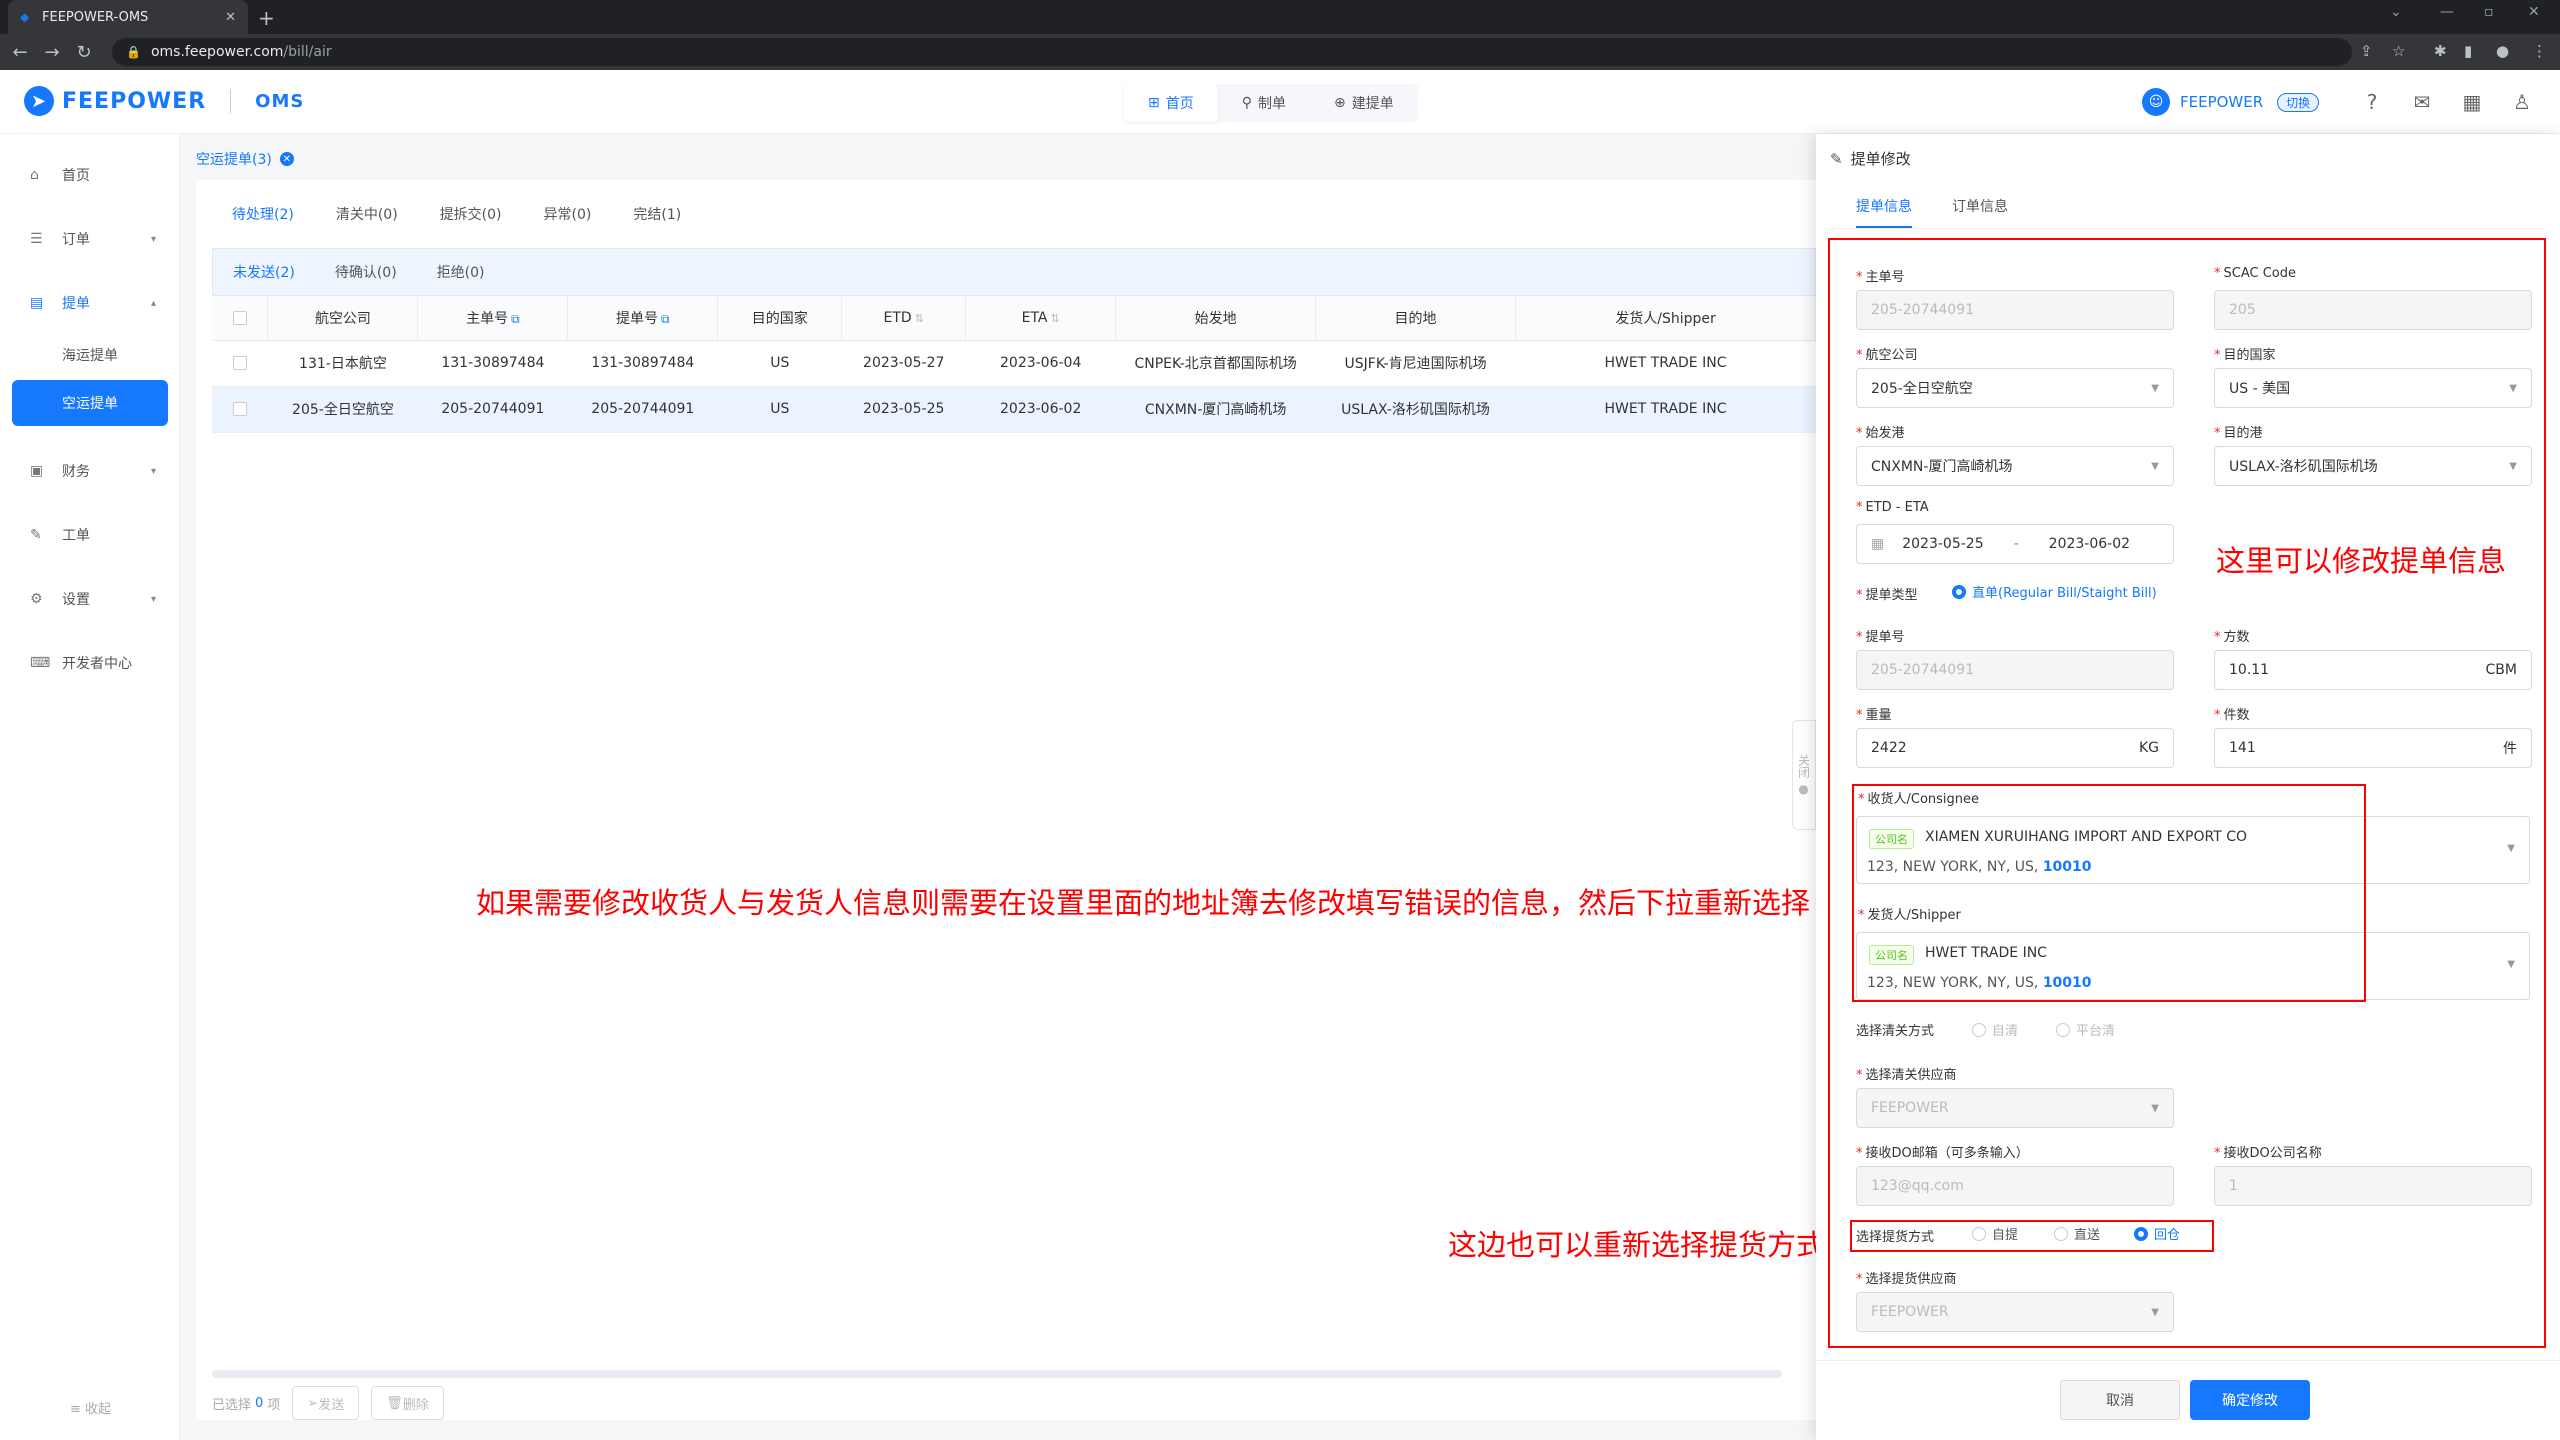 This screenshot has height=1440, width=2560. What do you see at coordinates (2396, 12) in the screenshot?
I see `tab-search-icon: ⌄` at bounding box center [2396, 12].